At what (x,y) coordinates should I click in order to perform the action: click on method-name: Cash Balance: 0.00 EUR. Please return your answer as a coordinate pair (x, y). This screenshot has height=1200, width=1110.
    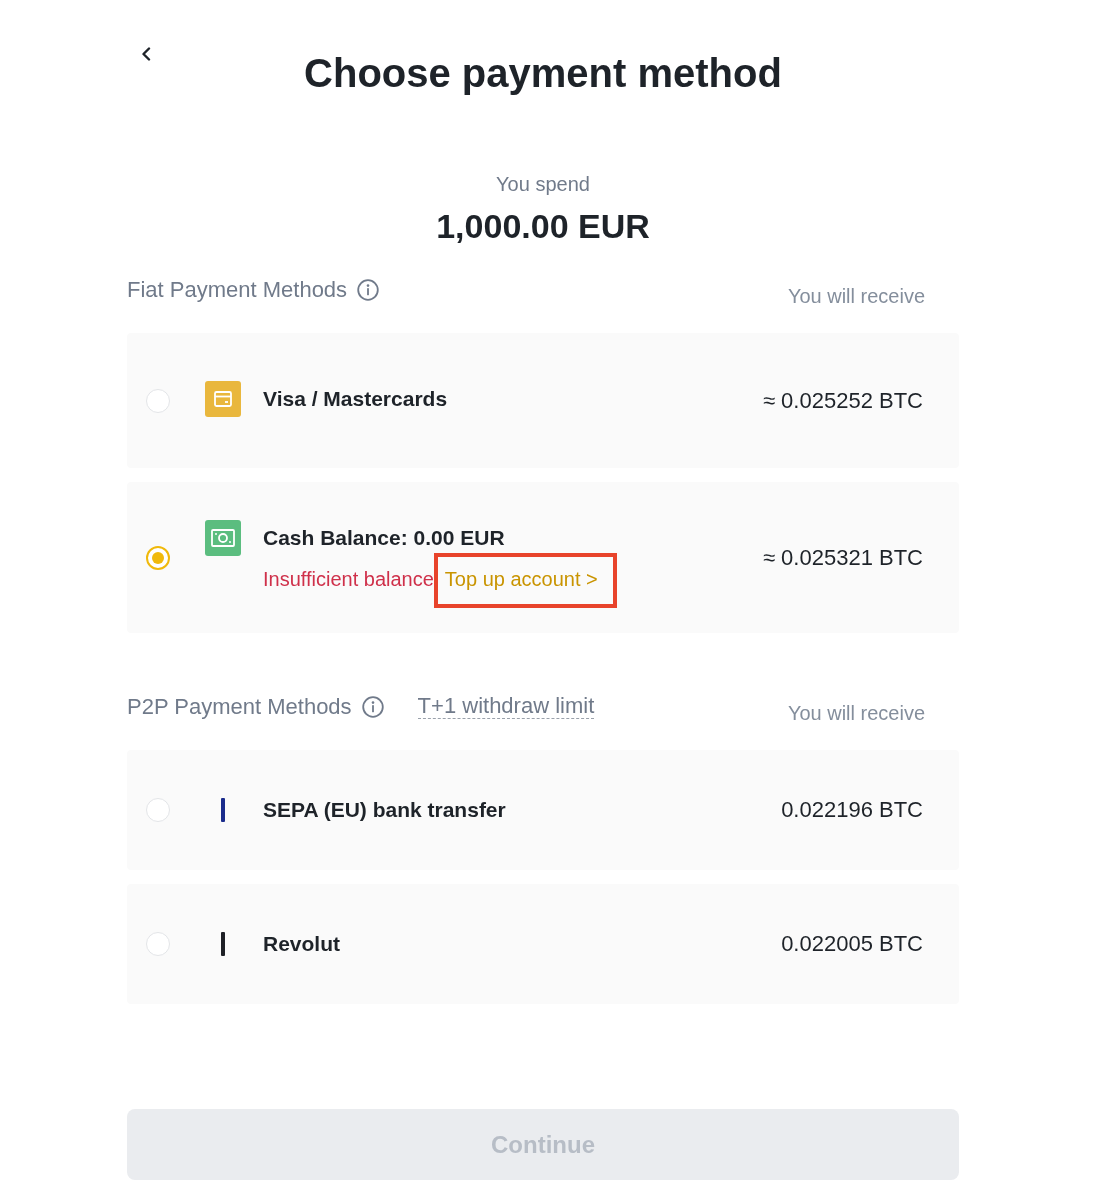
    Looking at the image, I should click on (384, 538).